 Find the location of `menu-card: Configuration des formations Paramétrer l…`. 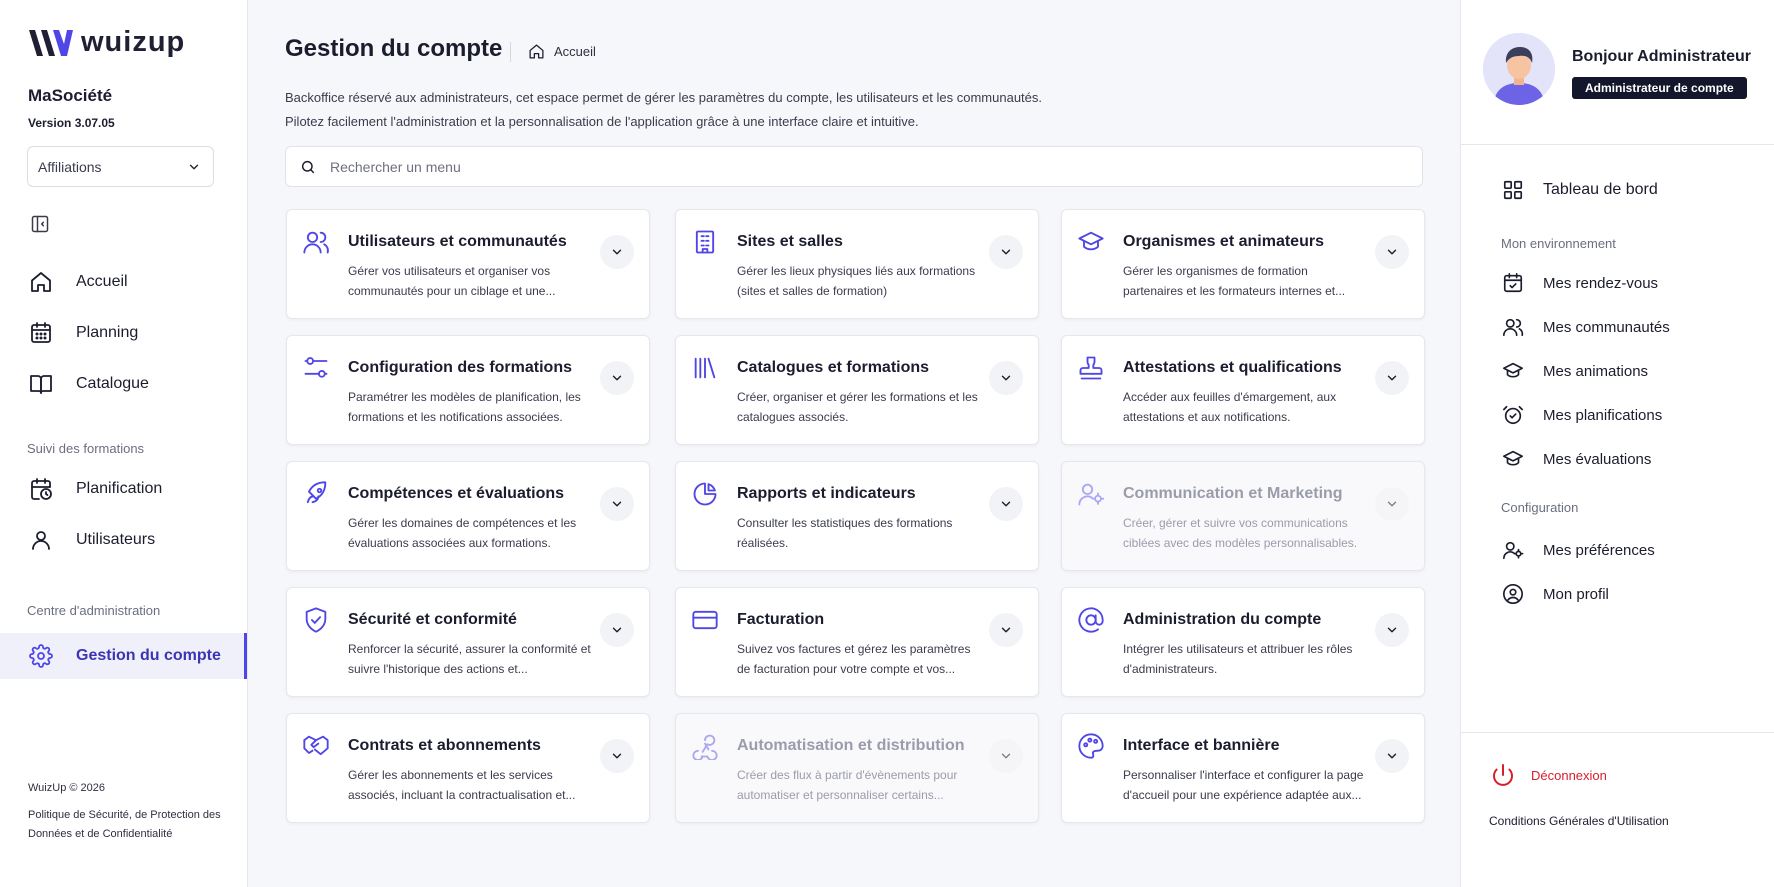

menu-card: Configuration des formations Paramétrer l… is located at coordinates (468, 390).